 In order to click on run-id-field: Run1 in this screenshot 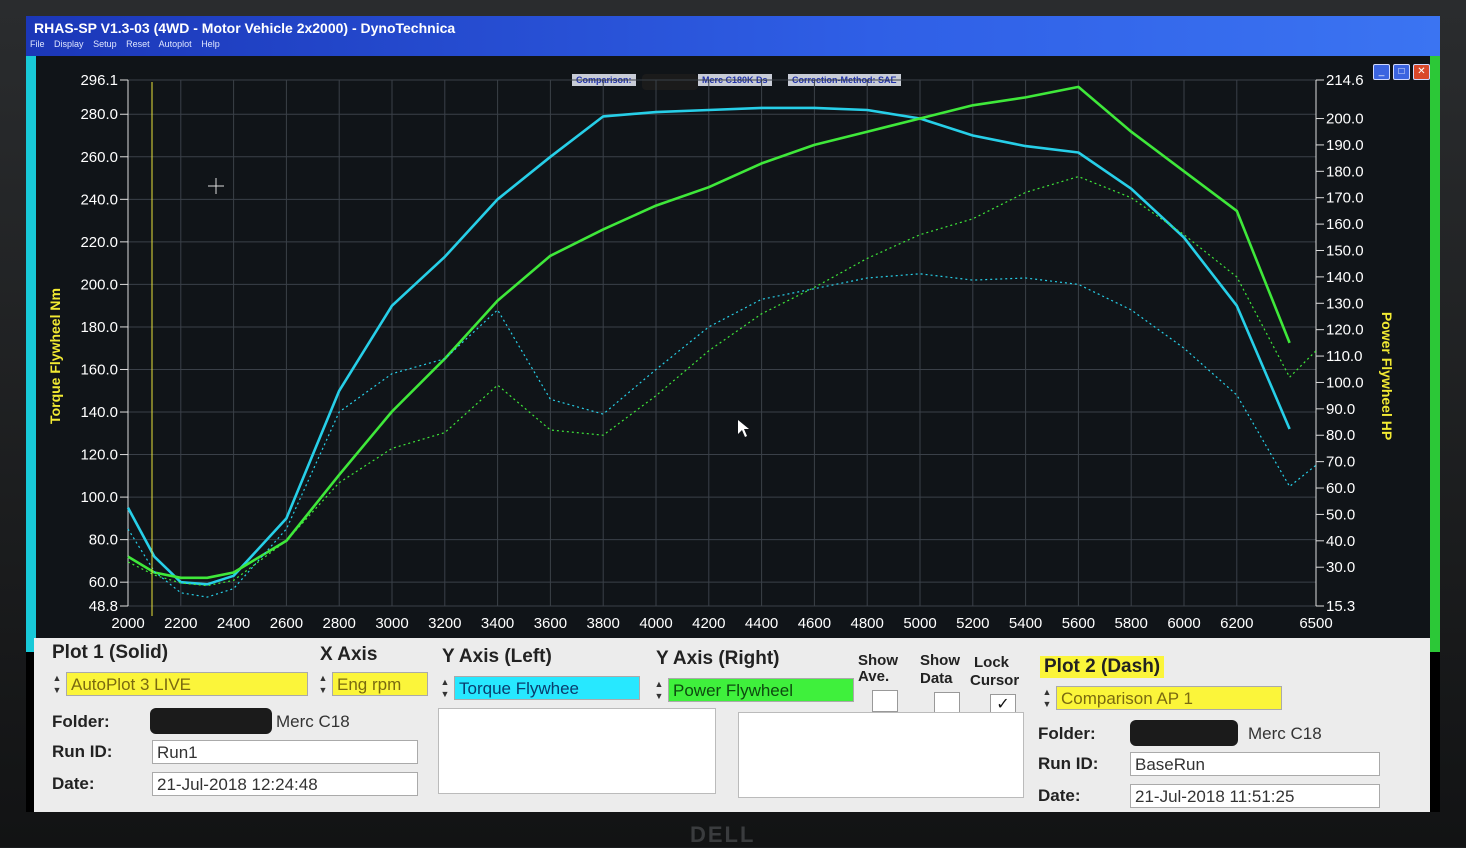, I will do `click(285, 752)`.